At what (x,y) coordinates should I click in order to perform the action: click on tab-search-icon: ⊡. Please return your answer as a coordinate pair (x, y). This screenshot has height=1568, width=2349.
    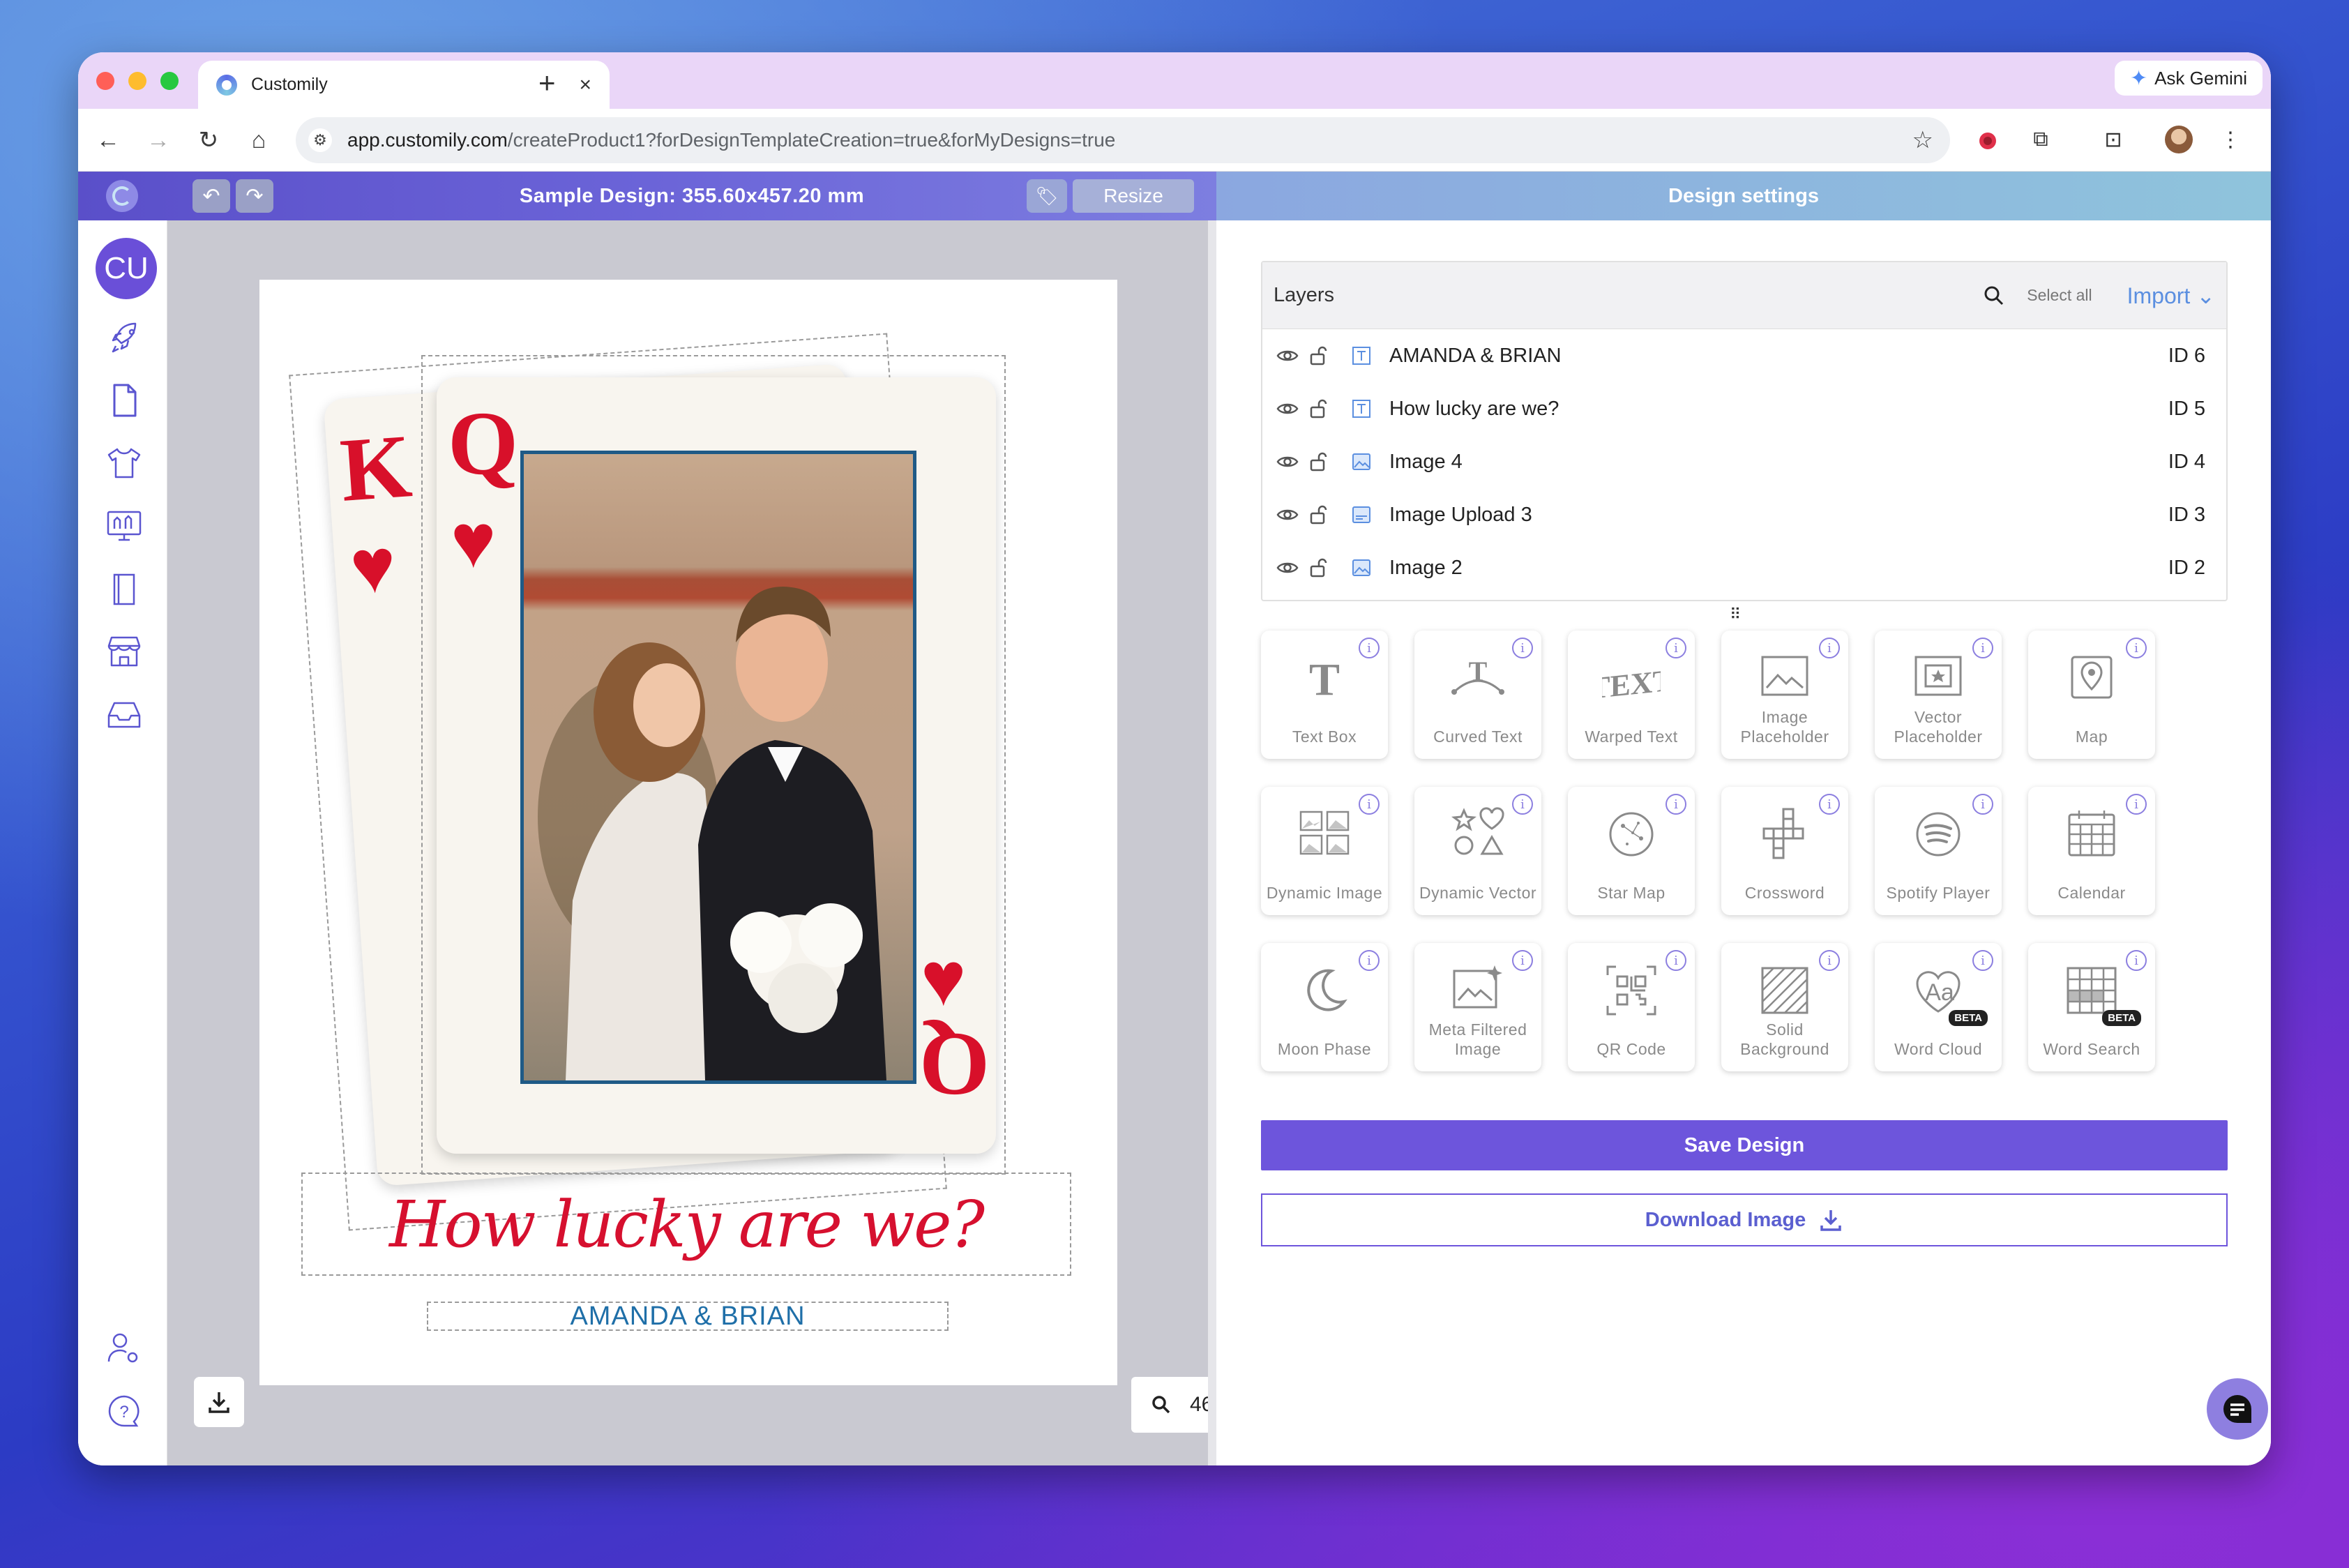
    Looking at the image, I should click on (2114, 139).